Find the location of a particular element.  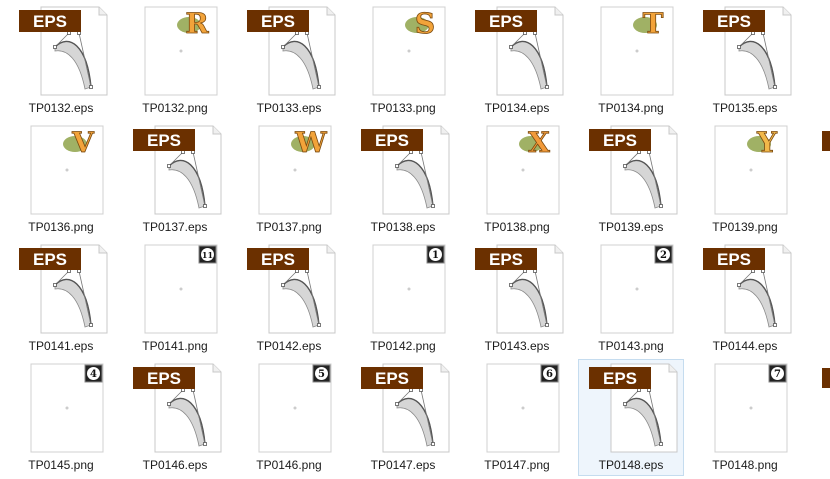

numeral-glyph: 5 is located at coordinates (321, 374).